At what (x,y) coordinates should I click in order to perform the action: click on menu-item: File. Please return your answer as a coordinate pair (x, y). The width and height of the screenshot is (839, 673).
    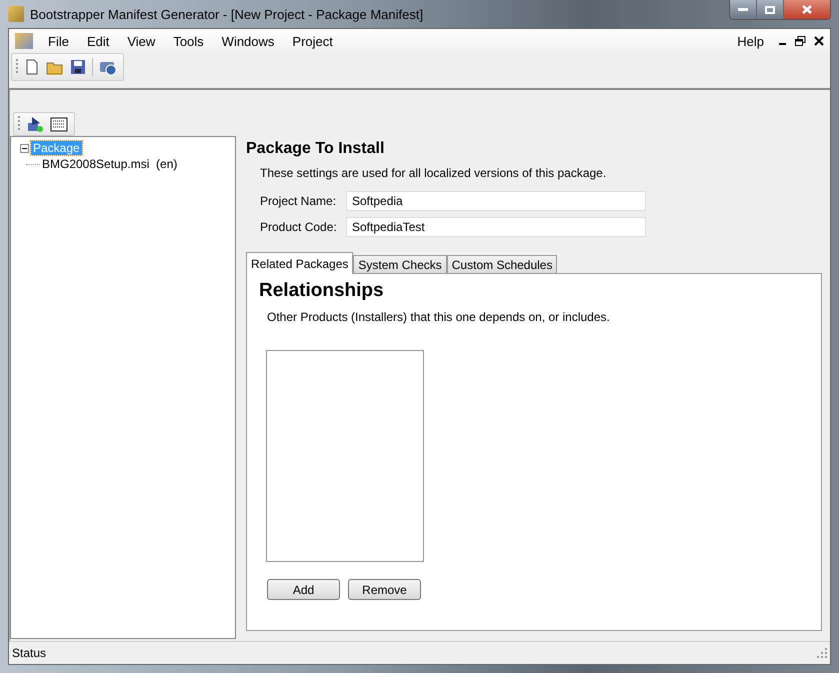
    Looking at the image, I should click on (58, 41).